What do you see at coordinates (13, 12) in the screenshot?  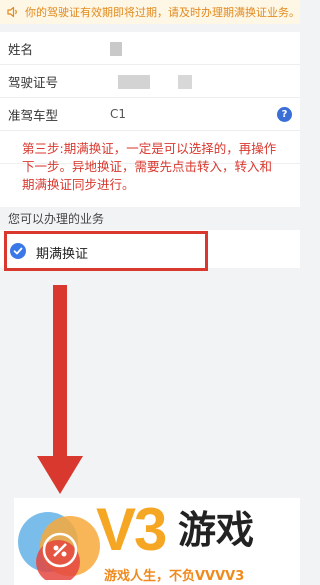 I see `speaker-icon` at bounding box center [13, 12].